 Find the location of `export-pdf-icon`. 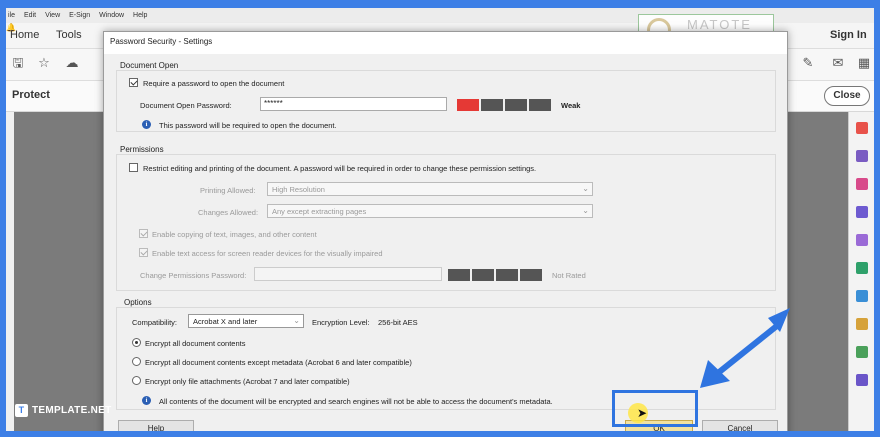

export-pdf-icon is located at coordinates (862, 128).